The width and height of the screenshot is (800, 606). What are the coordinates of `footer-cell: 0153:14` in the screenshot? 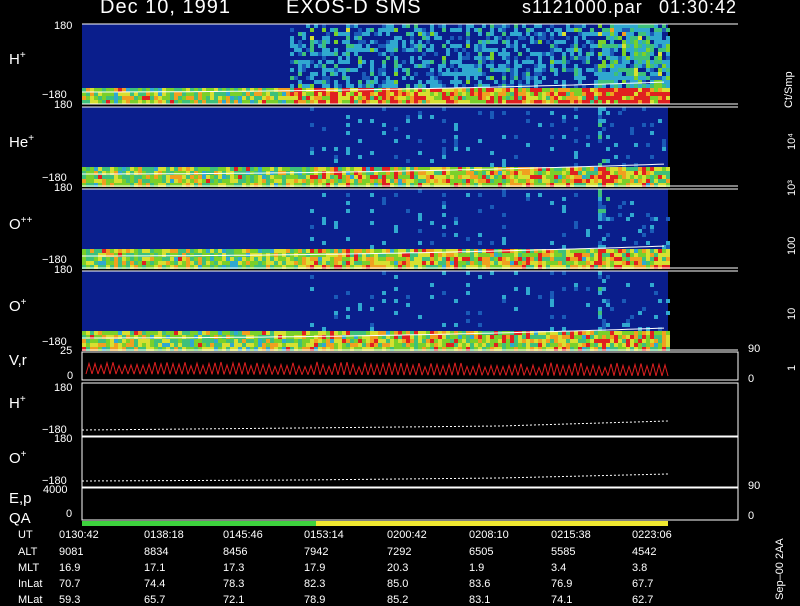 It's located at (324, 535).